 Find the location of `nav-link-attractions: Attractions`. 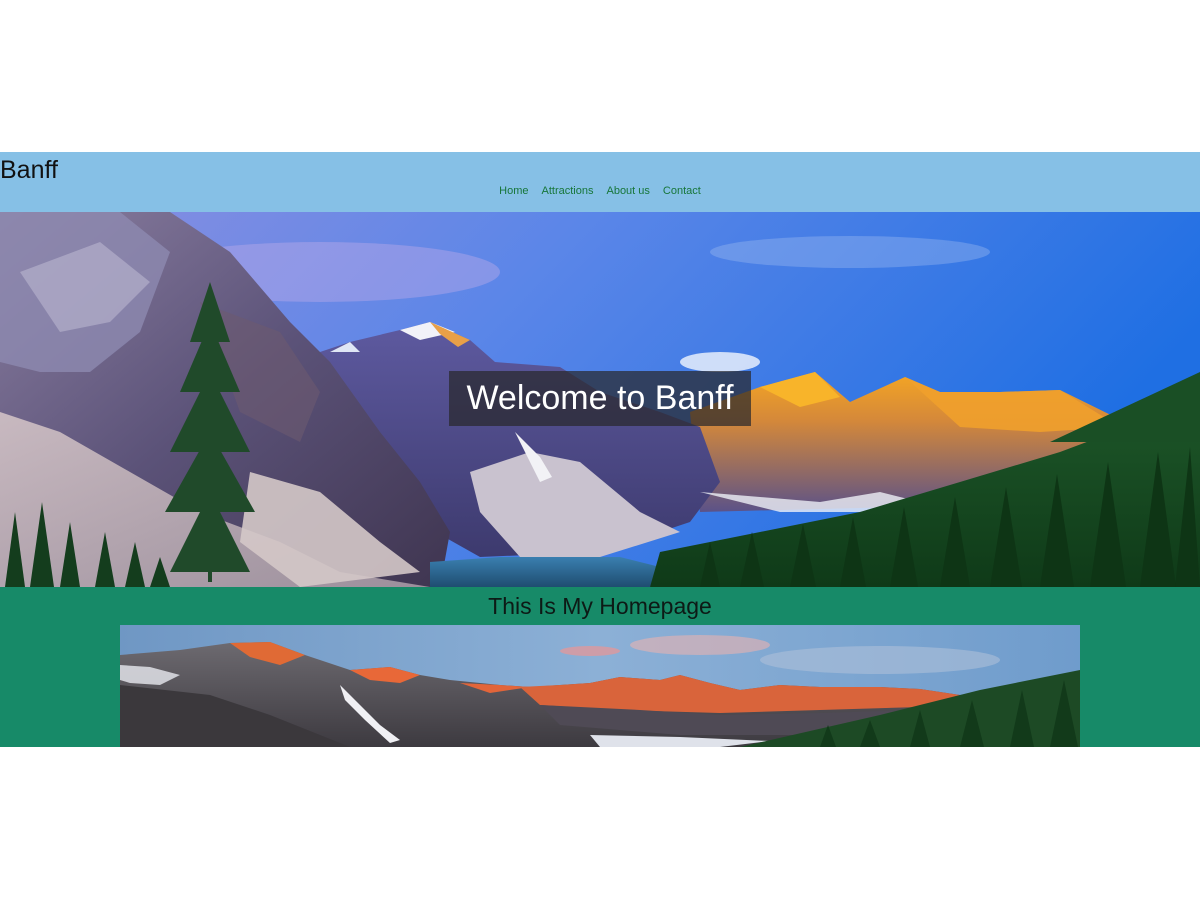

nav-link-attractions: Attractions is located at coordinates (568, 191).